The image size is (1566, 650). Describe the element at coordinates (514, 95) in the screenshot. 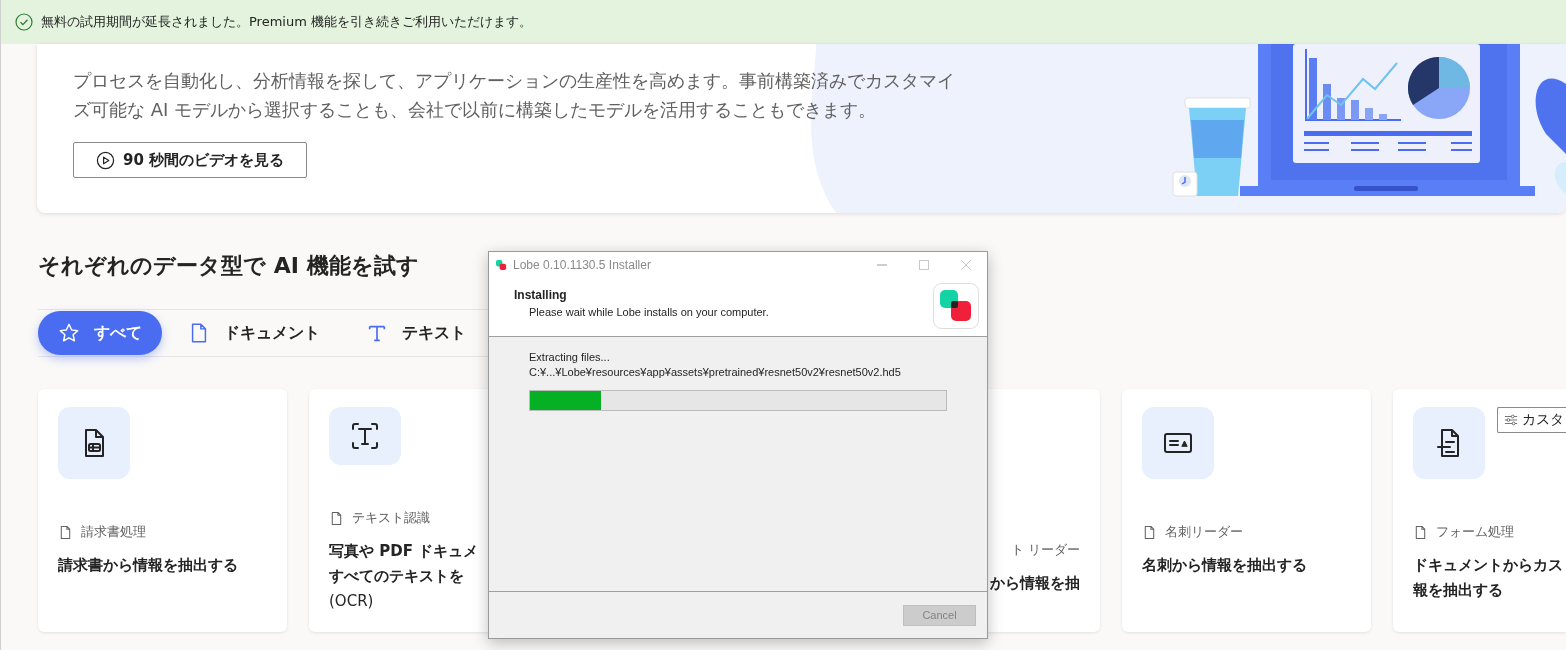

I see `hero-description: プロセスを自動化し、分析情報を探して、アプリケーションの生産性を高めます。事前構築済みでカスタマイズ可能な AI モデルから選択することも、会社で以前に構築したモデルを活用することもできます。` at that location.